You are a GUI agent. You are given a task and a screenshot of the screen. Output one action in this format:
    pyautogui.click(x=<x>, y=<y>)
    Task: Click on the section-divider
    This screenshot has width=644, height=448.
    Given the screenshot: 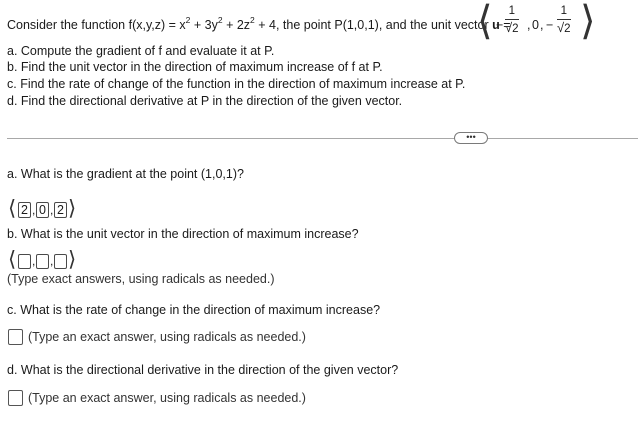 What is the action you would take?
    pyautogui.click(x=322, y=138)
    